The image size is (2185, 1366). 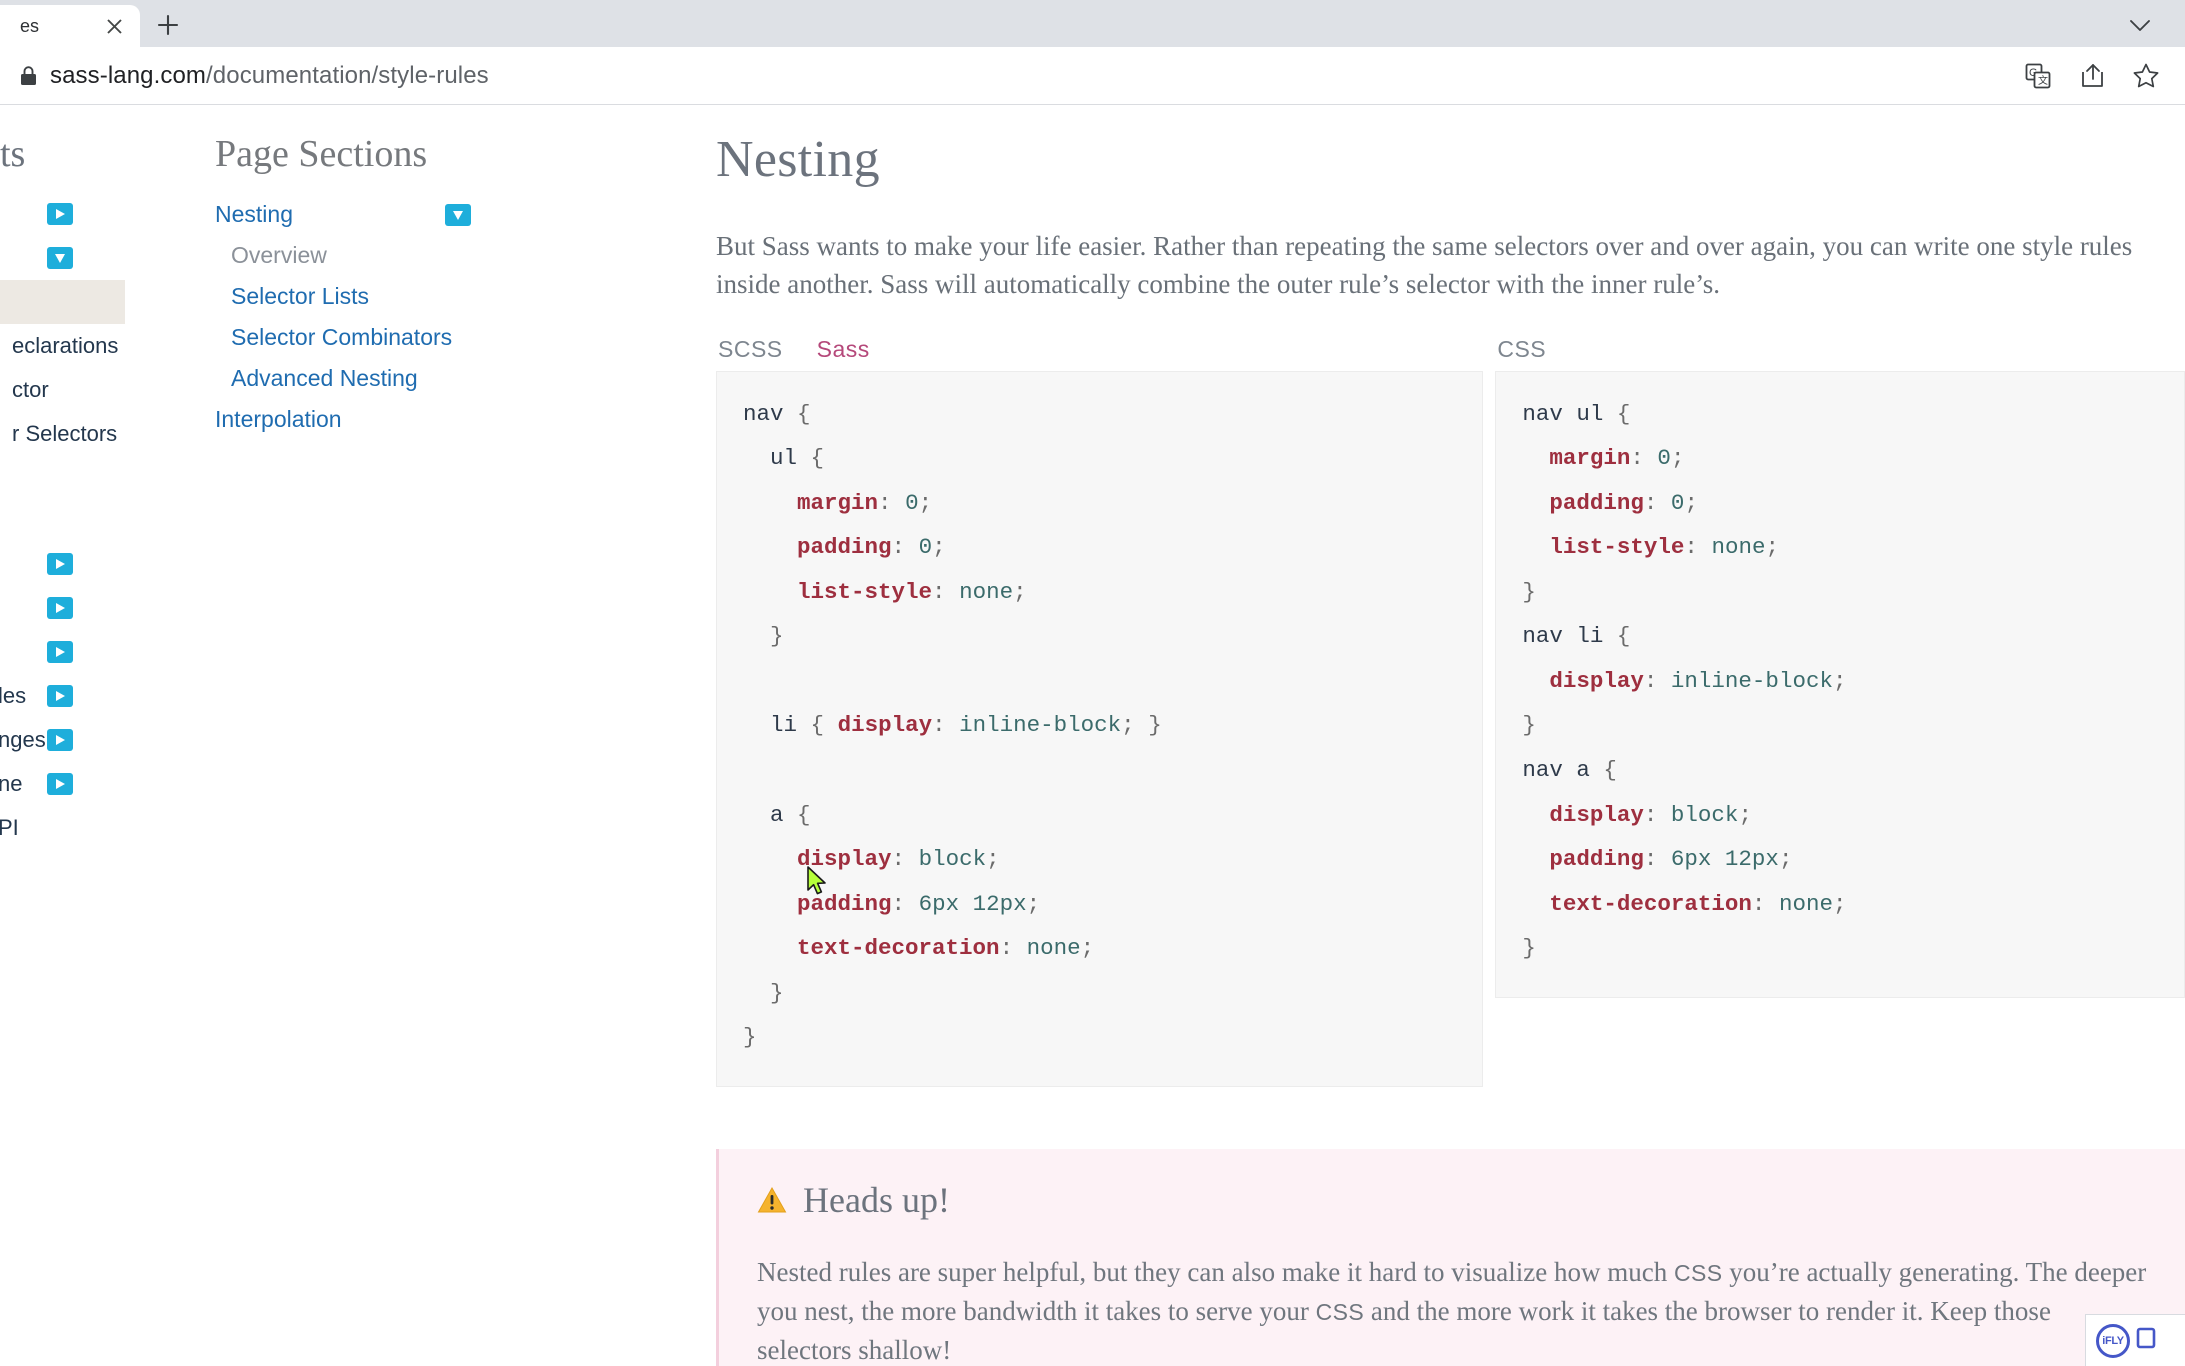 What do you see at coordinates (1340, 1312) in the screenshot?
I see `inline-code-css-2: CSS` at bounding box center [1340, 1312].